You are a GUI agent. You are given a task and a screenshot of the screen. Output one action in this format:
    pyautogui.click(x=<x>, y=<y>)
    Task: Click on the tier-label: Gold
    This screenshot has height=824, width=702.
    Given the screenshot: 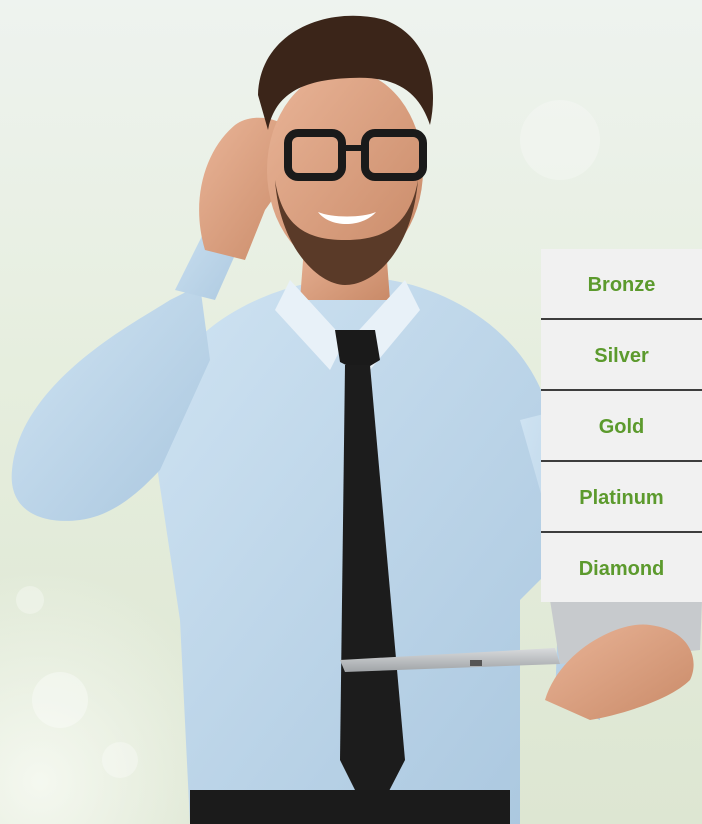 What is the action you would take?
    pyautogui.click(x=621, y=427)
    